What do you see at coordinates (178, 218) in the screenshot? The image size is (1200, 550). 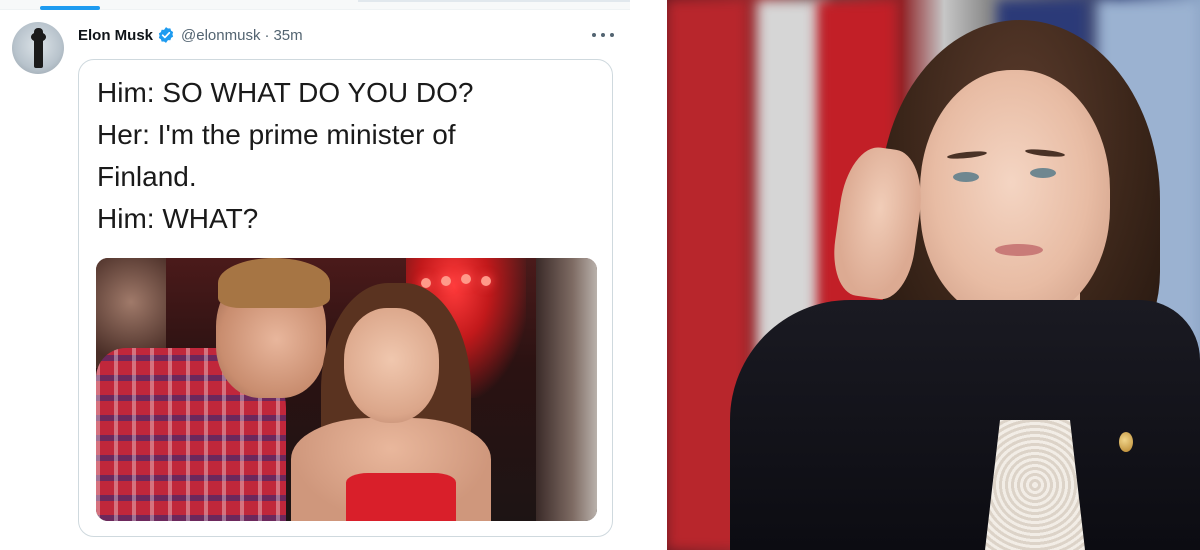 I see `meme-line: Him: WHAT?` at bounding box center [178, 218].